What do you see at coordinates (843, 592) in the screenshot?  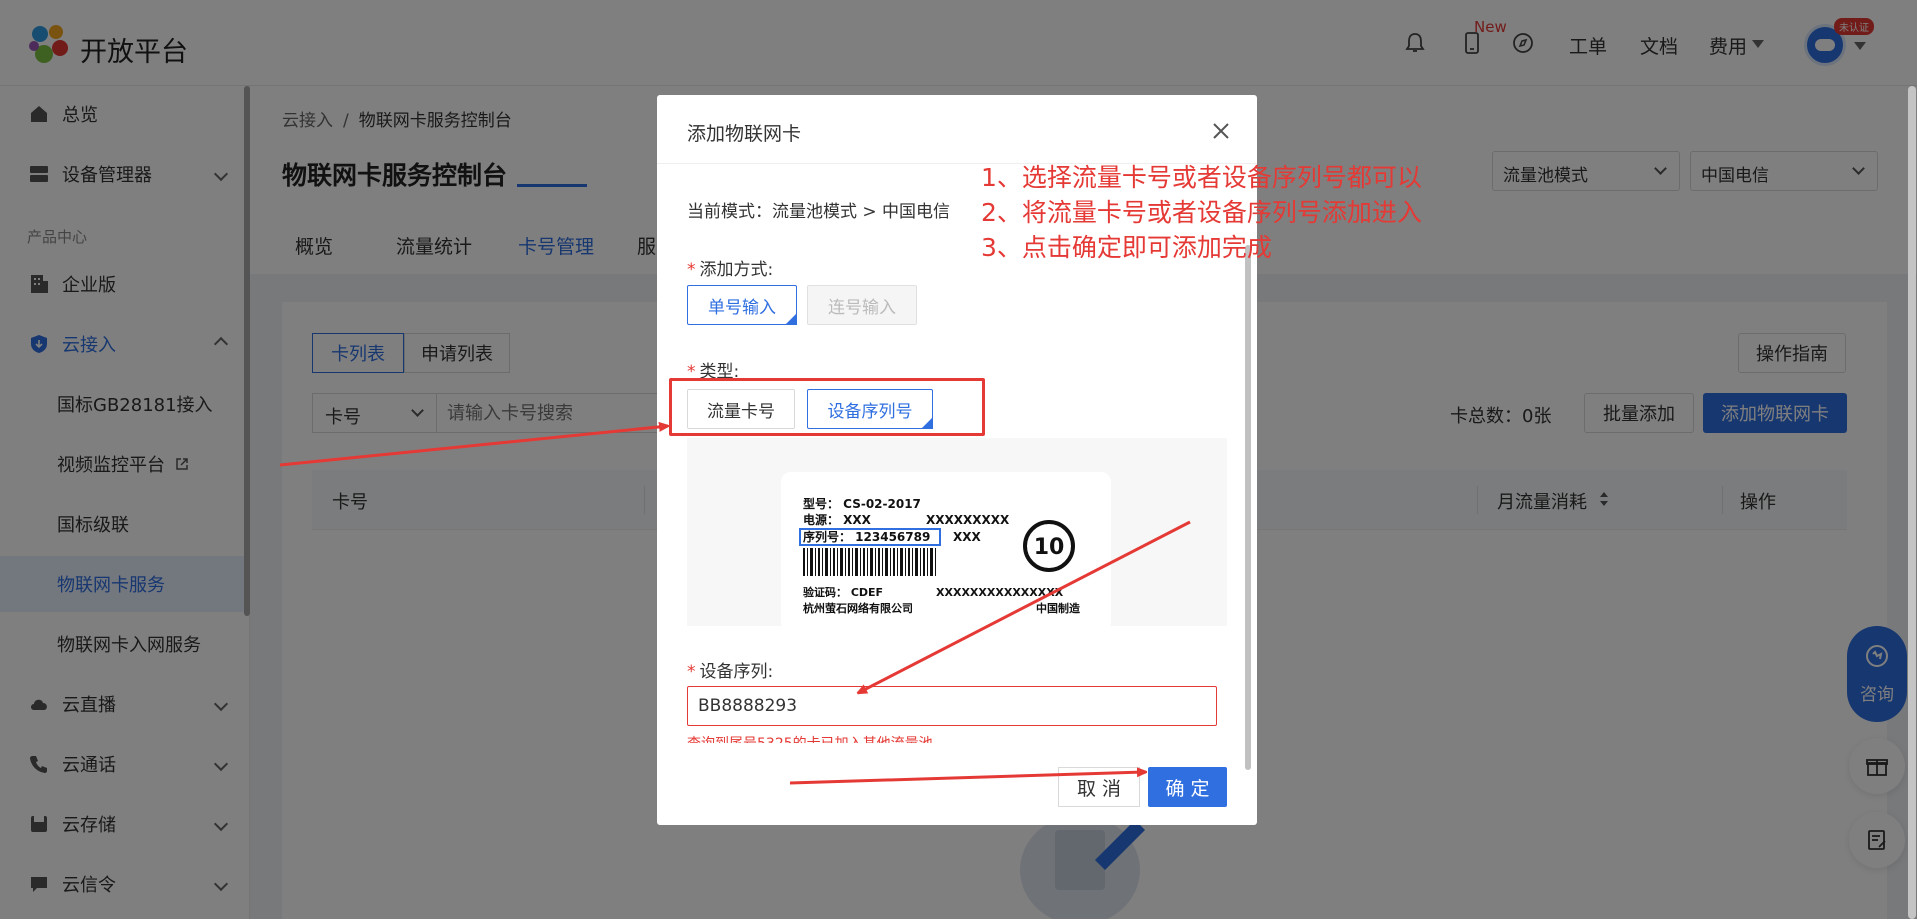 I see `svg-text: 验证码： CDEF` at bounding box center [843, 592].